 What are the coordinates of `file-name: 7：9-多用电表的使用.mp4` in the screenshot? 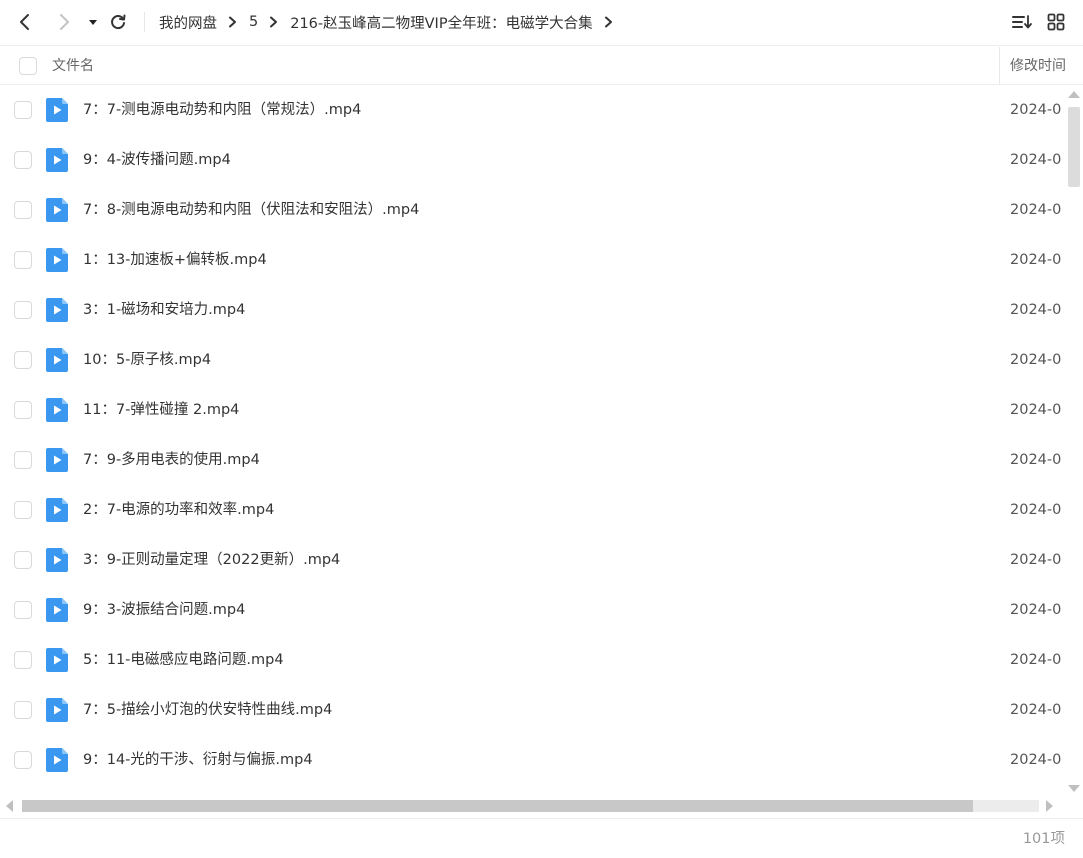 It's located at (171, 460).